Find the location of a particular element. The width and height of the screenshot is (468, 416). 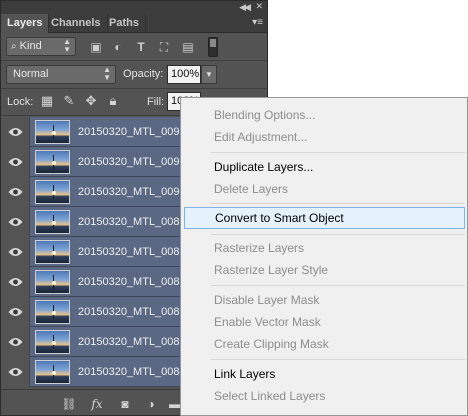

blend-row: Normal ▲ ▼ Opacity: 100% ▼ is located at coordinates (134, 74).